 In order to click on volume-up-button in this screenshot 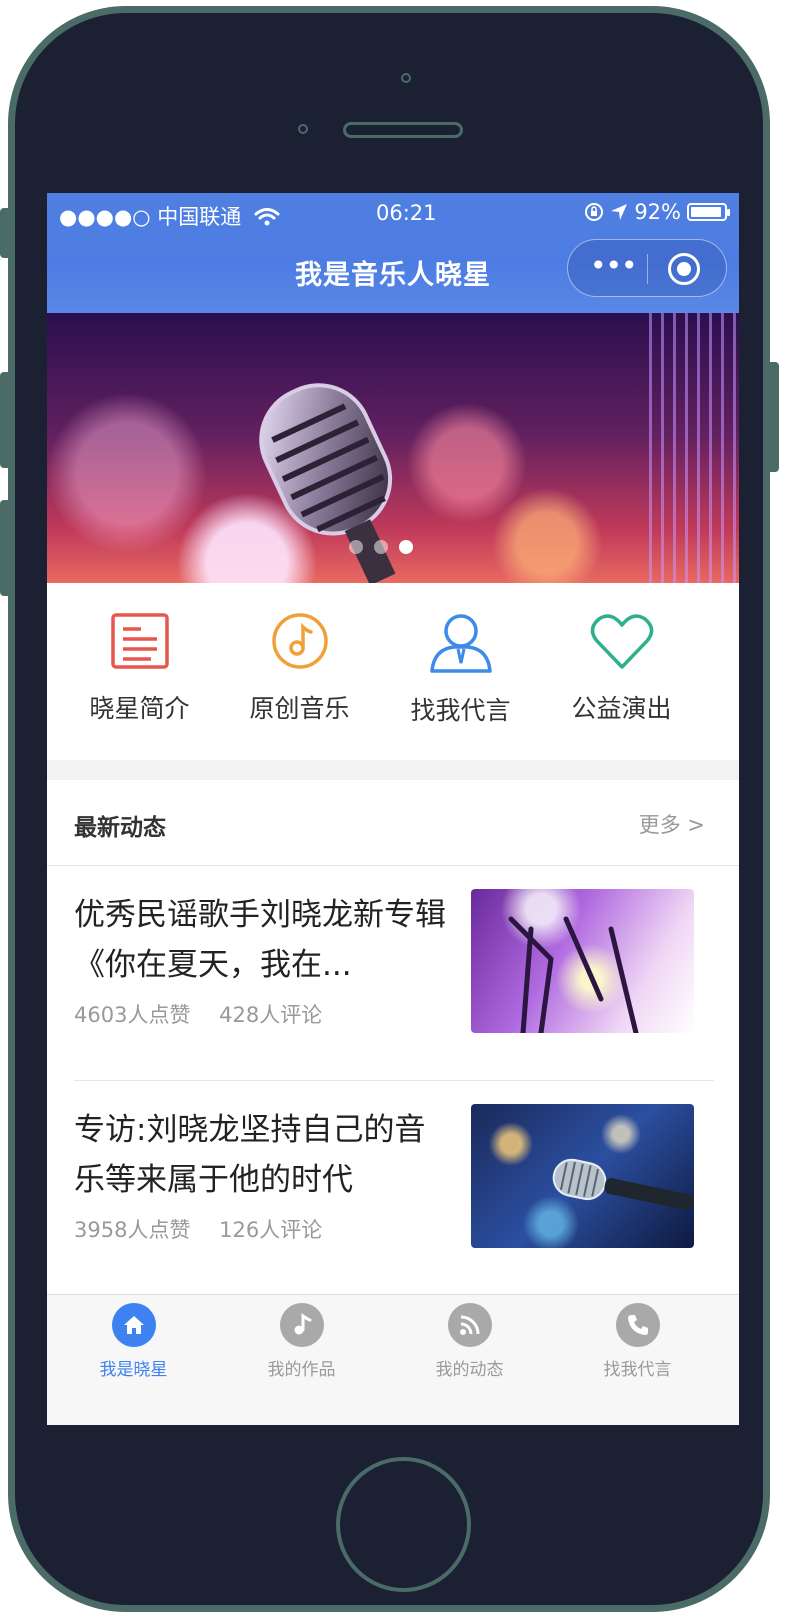, I will do `click(4, 420)`.